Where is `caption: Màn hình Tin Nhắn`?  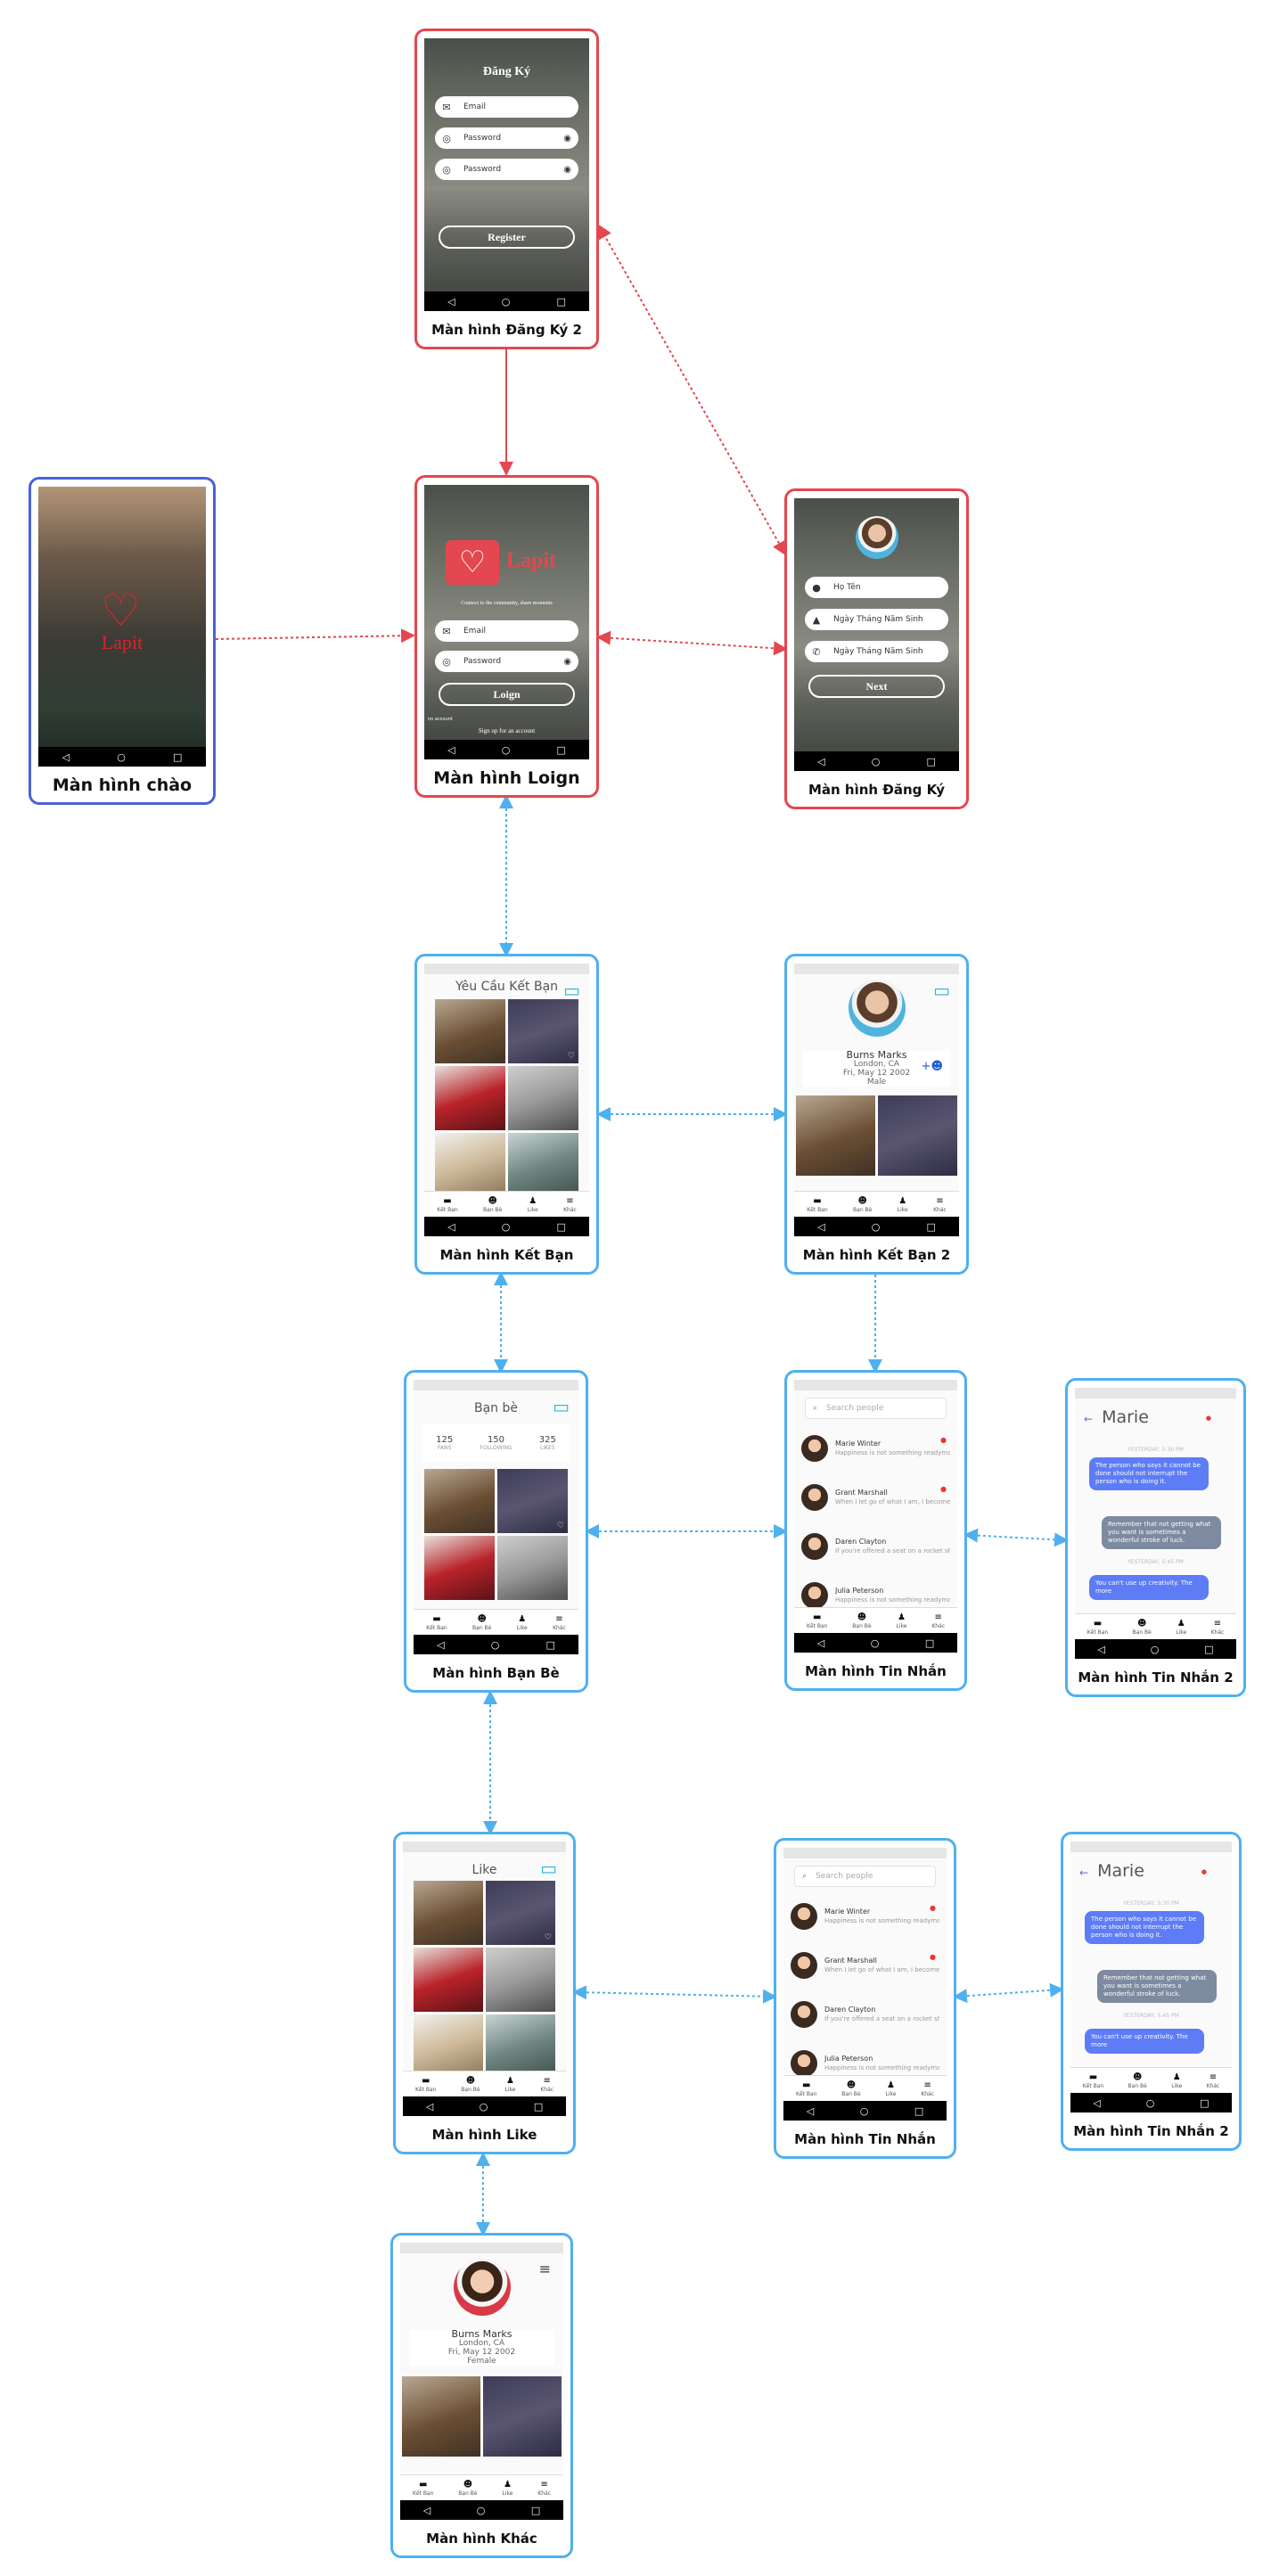
caption: Màn hình Tin Nhắn is located at coordinates (876, 1671).